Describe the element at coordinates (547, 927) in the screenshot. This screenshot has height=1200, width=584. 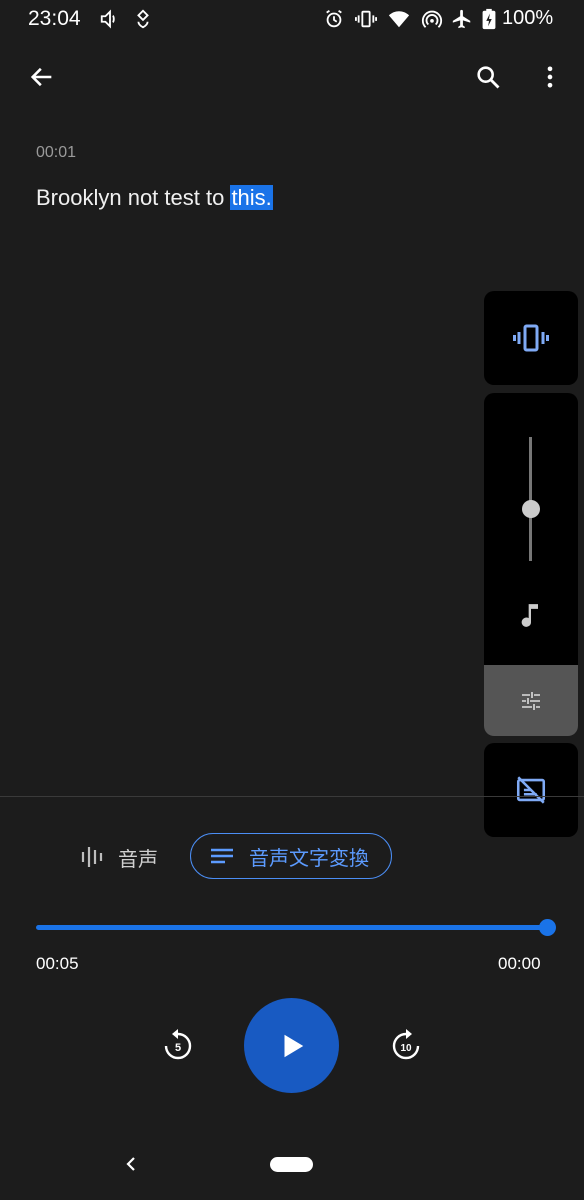
I see `seek-thumb` at that location.